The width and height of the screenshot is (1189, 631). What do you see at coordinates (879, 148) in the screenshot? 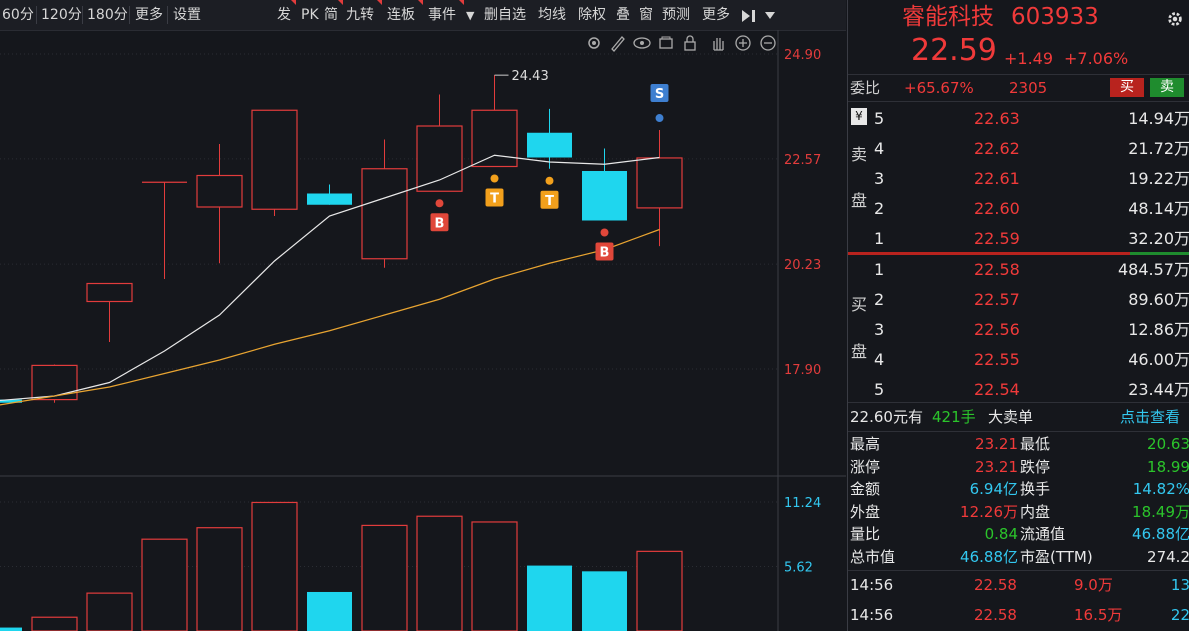
I see `ask-level: 4` at bounding box center [879, 148].